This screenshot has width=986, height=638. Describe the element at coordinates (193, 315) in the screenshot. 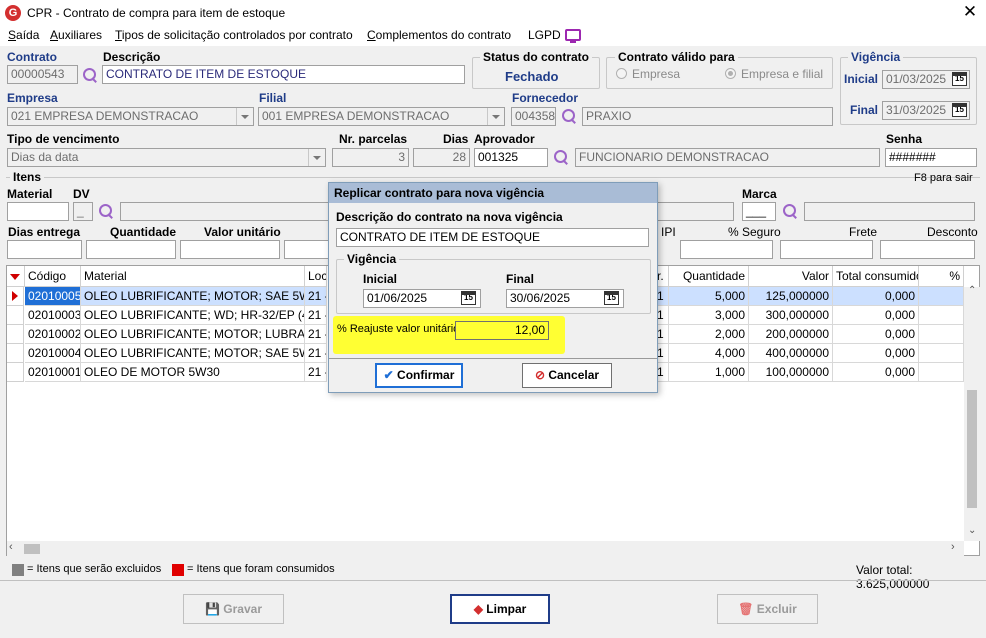

I see `cell-material: OLEO LUBRIFICANTE; WD; HR-32/EP (43)` at that location.